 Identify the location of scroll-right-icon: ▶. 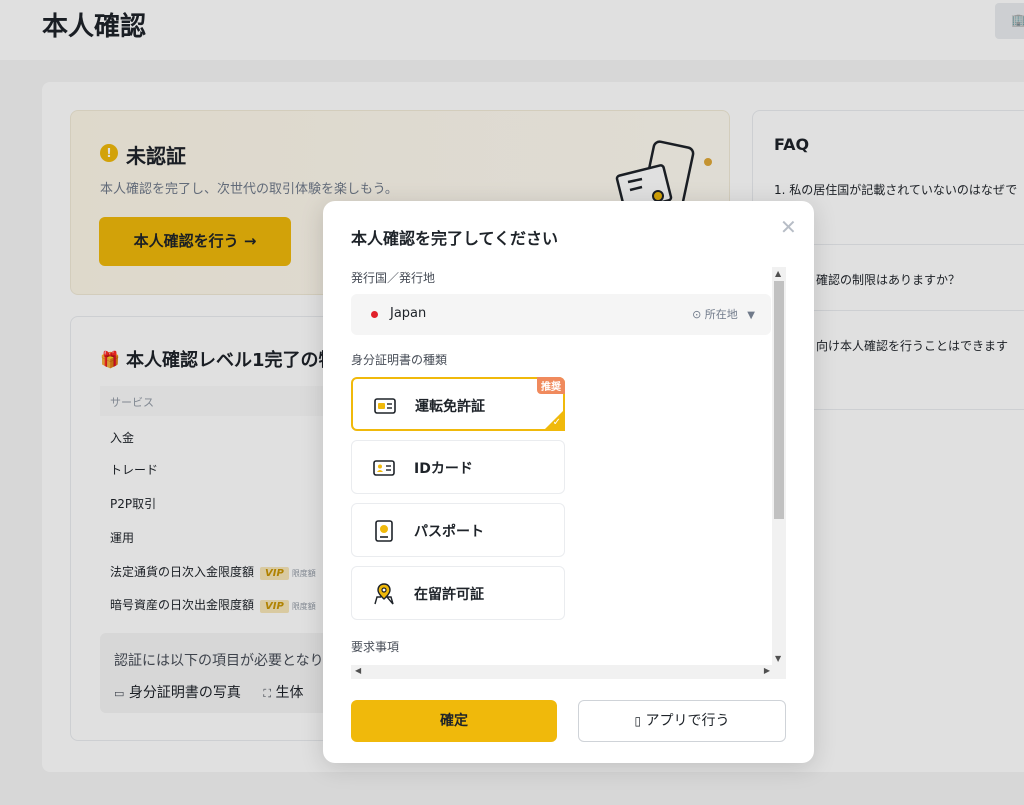
(767, 670).